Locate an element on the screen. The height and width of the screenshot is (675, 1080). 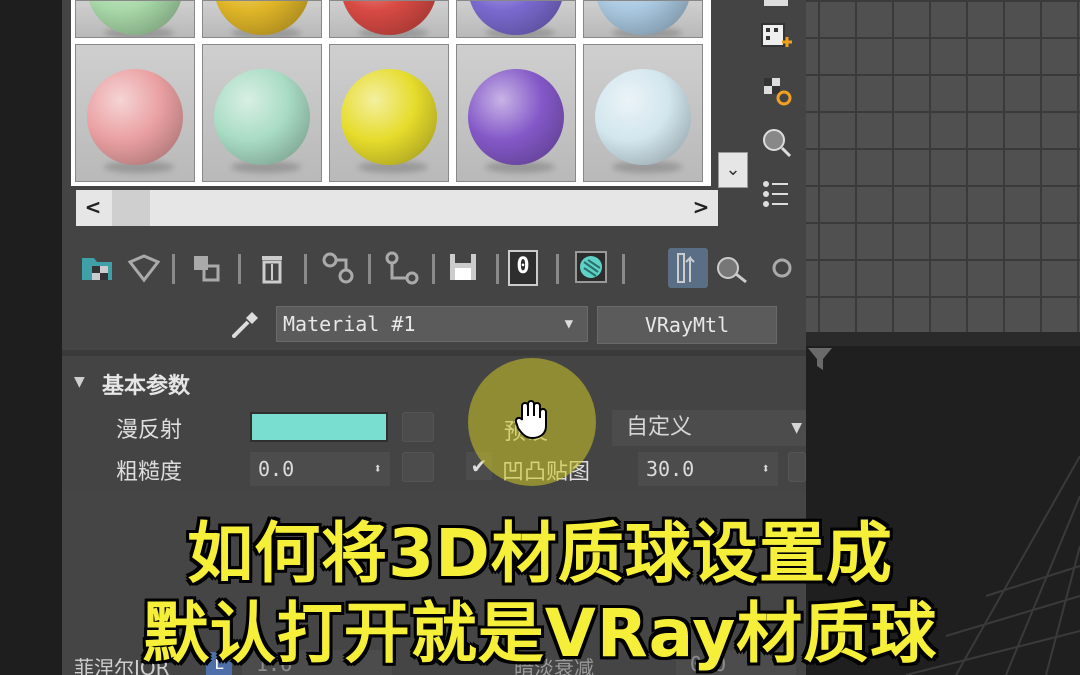
roughness-spinner: 0.0 ⬍ is located at coordinates (320, 469).